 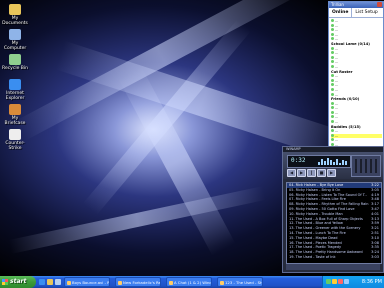 I want to click on clock: 8:36 PM, so click(x=372, y=282).